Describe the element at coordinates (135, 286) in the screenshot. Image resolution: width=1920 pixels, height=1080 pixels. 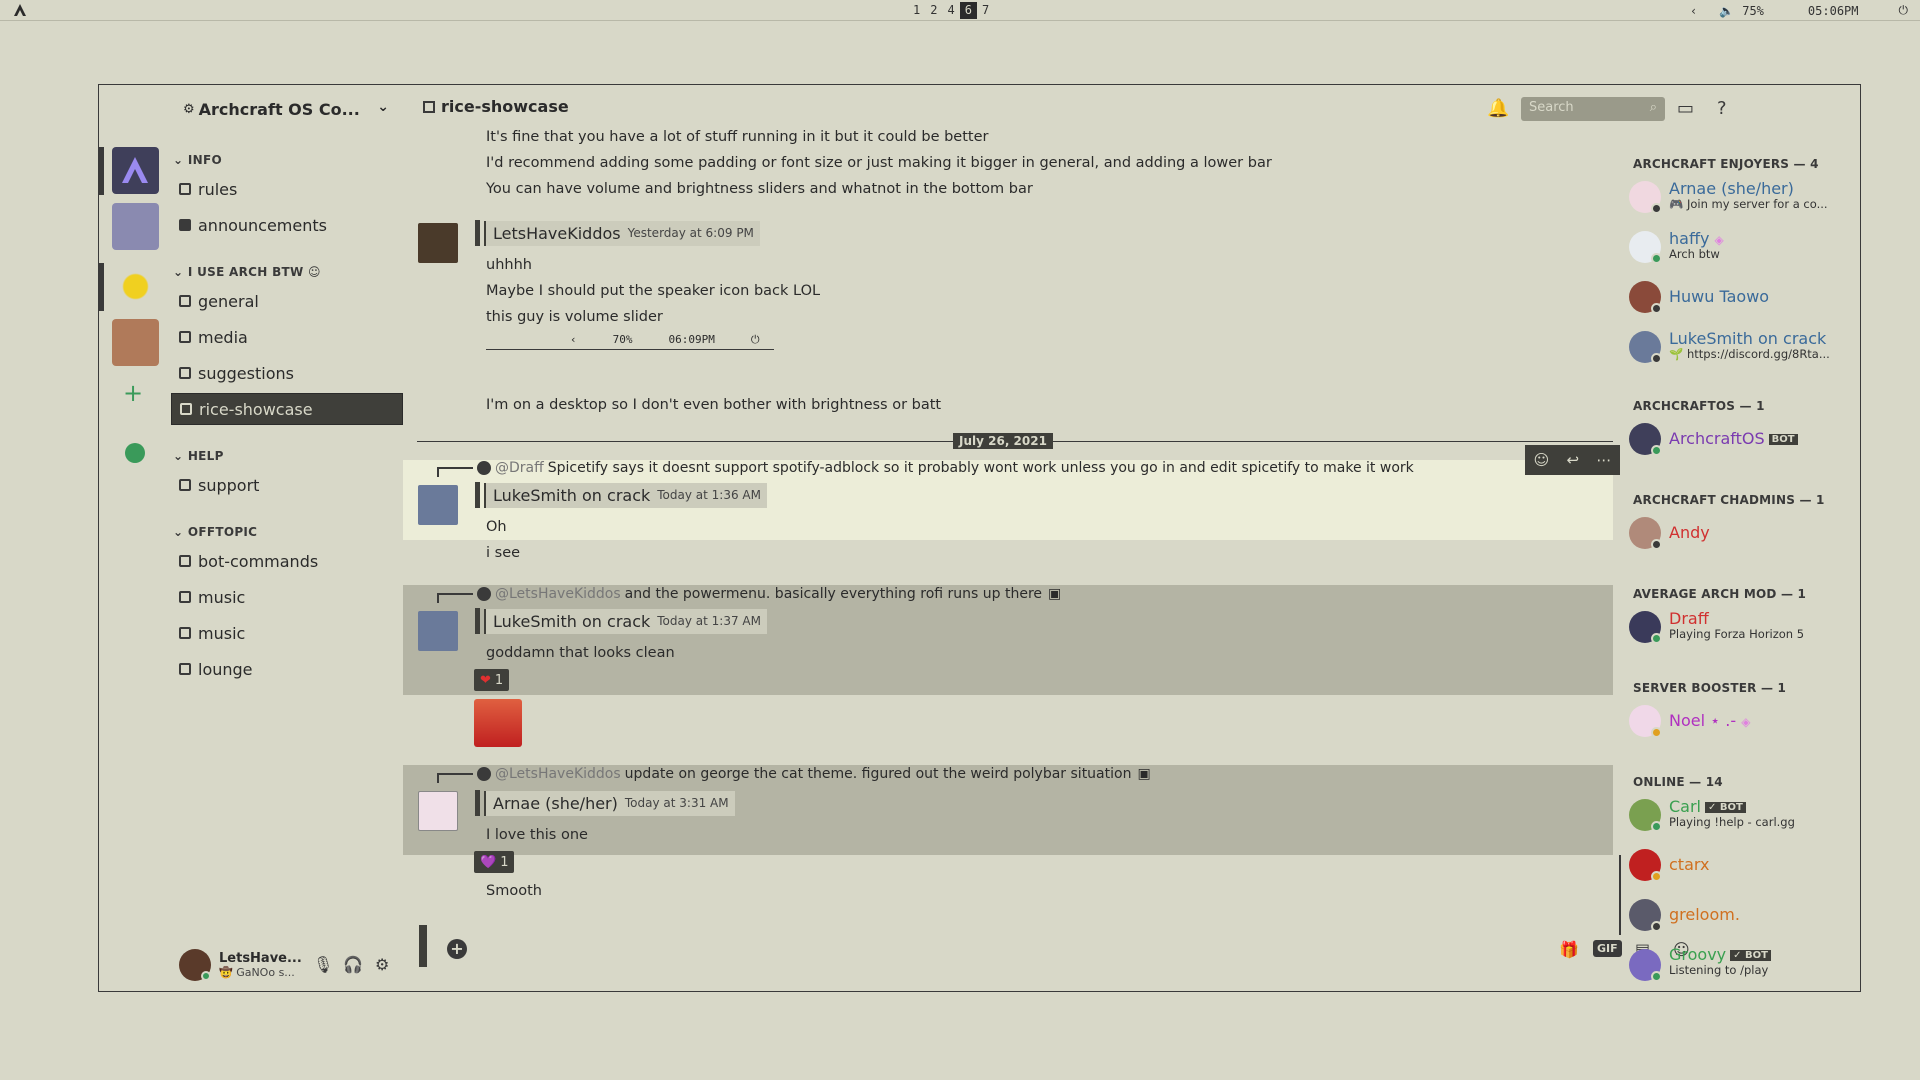
I see `server-icon-sun` at that location.